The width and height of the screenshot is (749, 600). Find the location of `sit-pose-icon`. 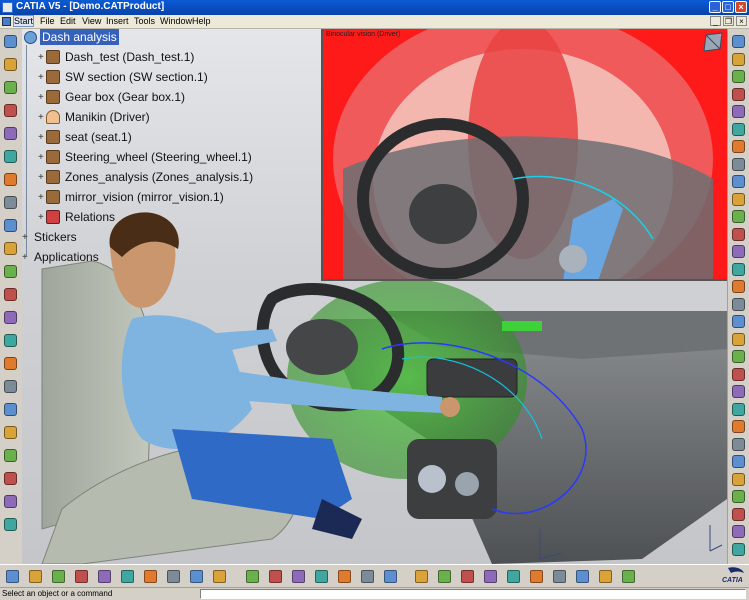

sit-pose-icon is located at coordinates (738, 251).